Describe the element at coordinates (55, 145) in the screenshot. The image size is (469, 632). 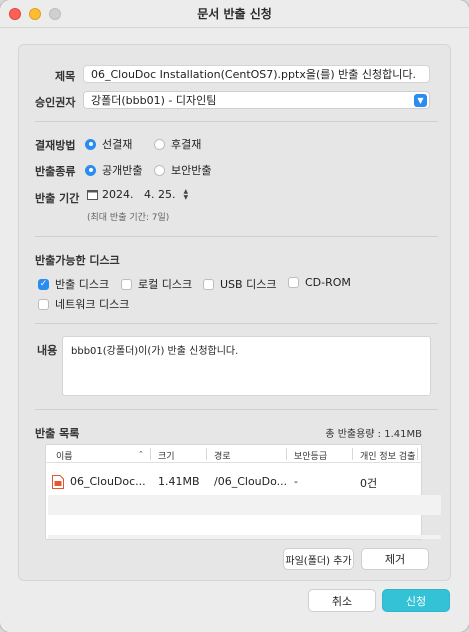
I see `payment-method-label: 결재방법` at that location.